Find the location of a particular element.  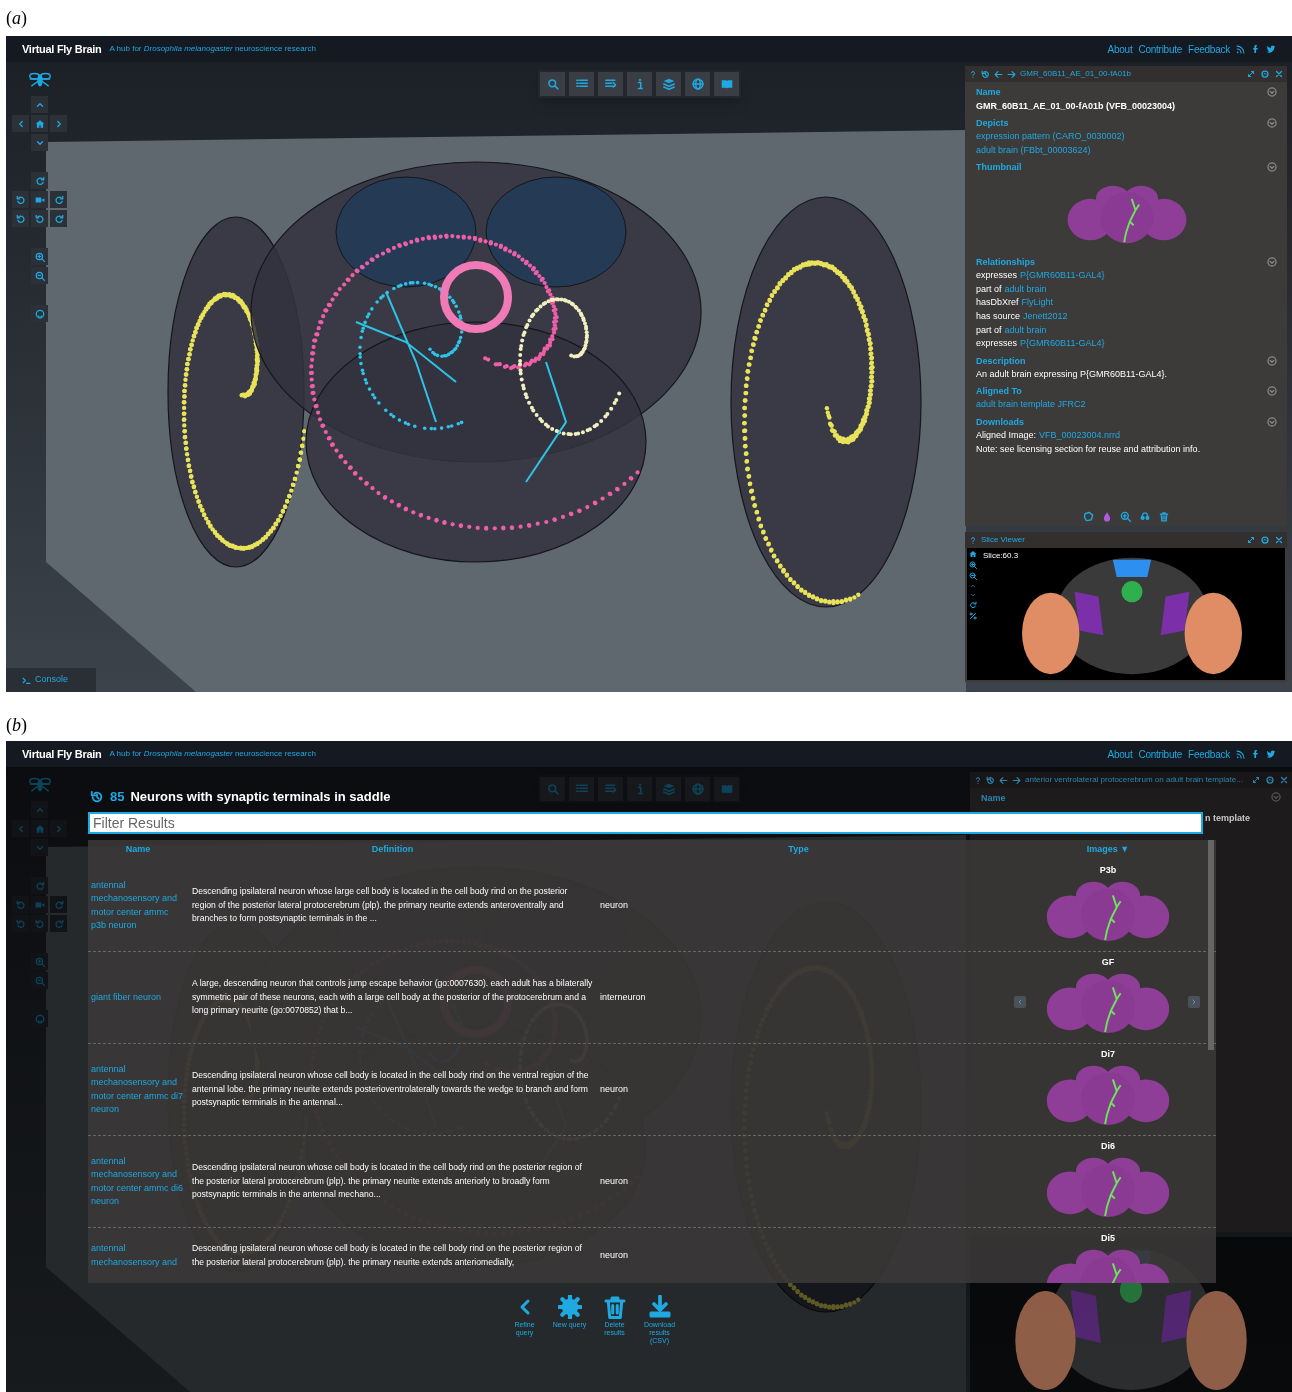

term-link: expression pattern (CARO_0030002) is located at coordinates (1126, 137).